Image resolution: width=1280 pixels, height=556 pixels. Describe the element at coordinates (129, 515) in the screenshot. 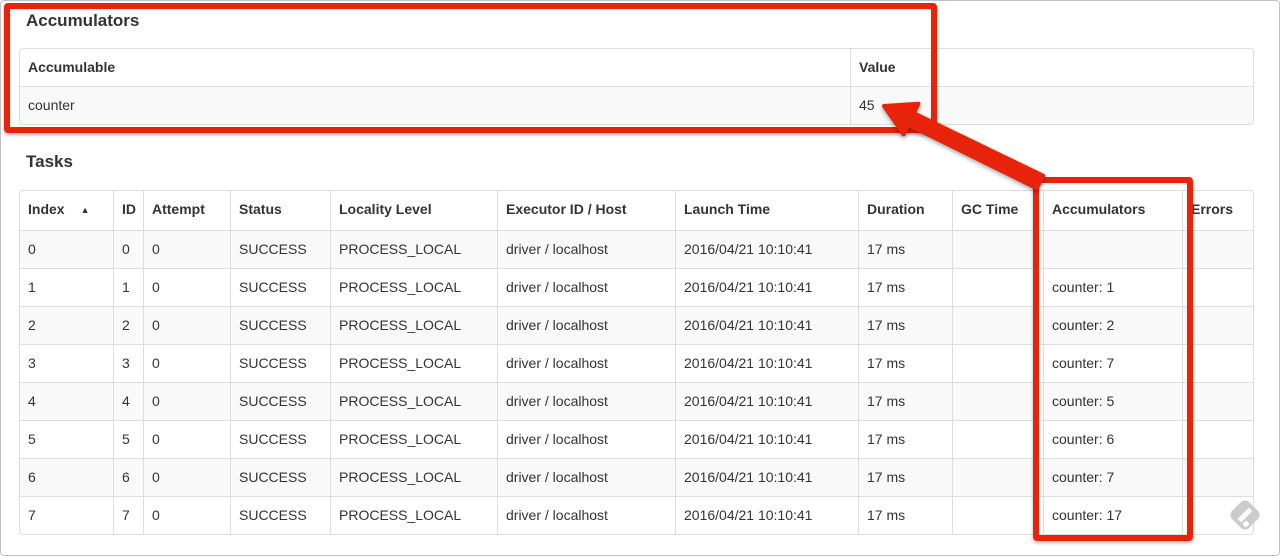

I see `cell-id: 7` at that location.